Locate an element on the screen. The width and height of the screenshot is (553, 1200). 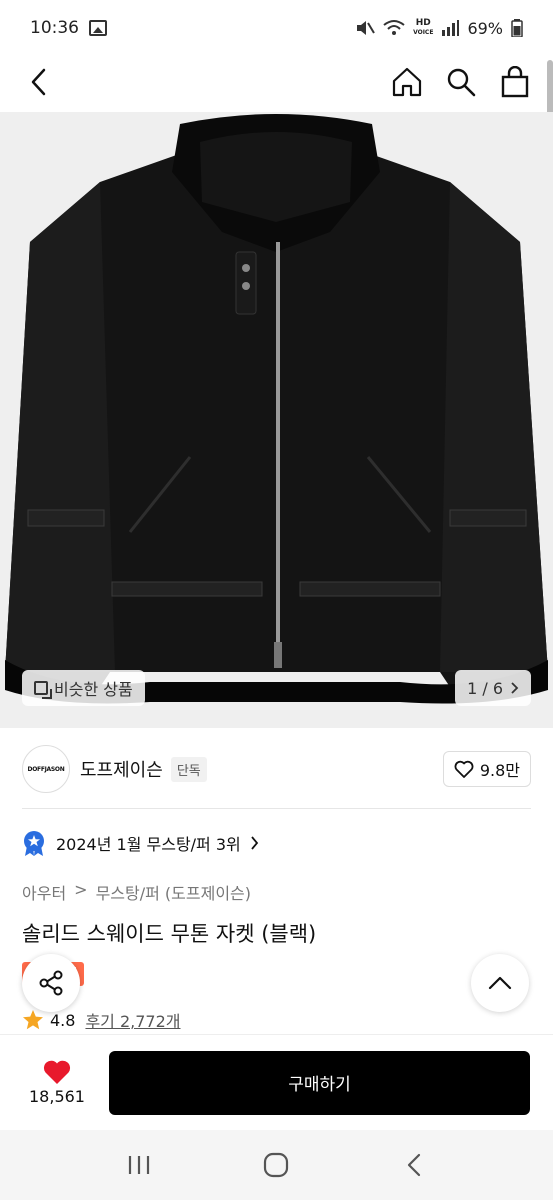
network-badge: HD VOICE is located at coordinates (423, 28).